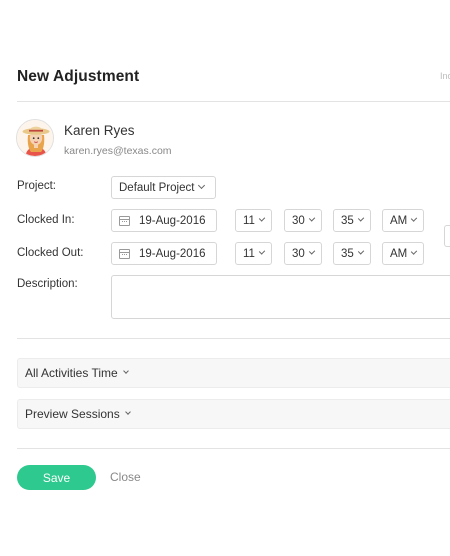 This screenshot has height=556, width=450. I want to click on side-control, so click(447, 236).